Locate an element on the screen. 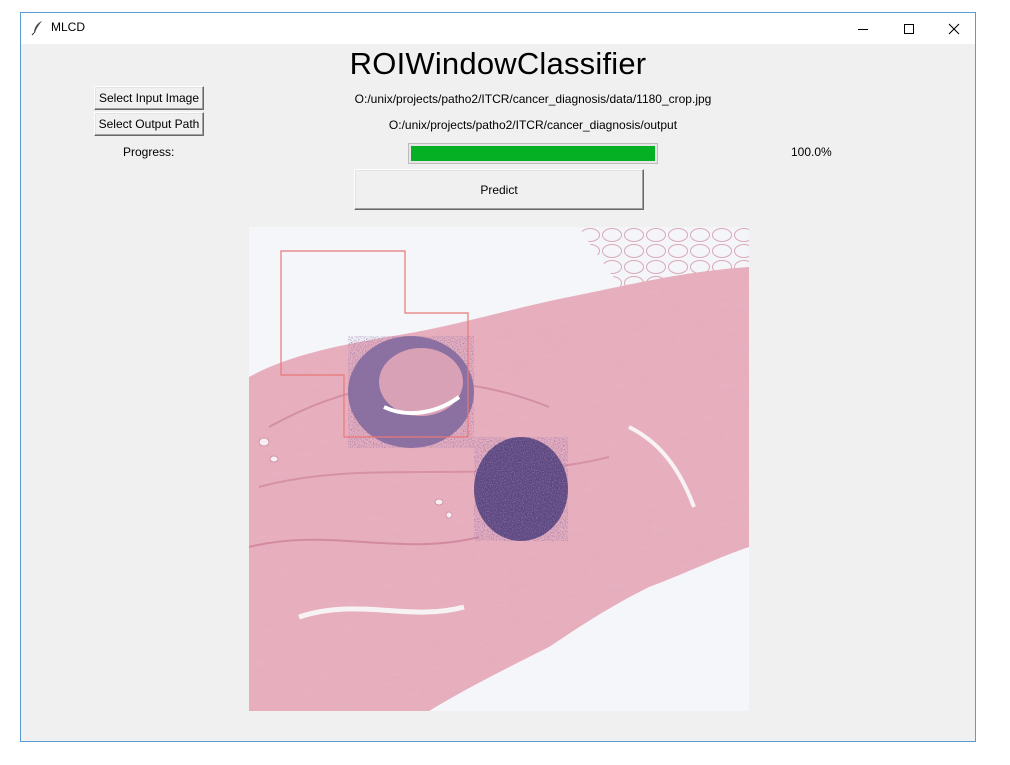 Image resolution: width=1010 pixels, height=765 pixels. progress-label: Progress: is located at coordinates (149, 152).